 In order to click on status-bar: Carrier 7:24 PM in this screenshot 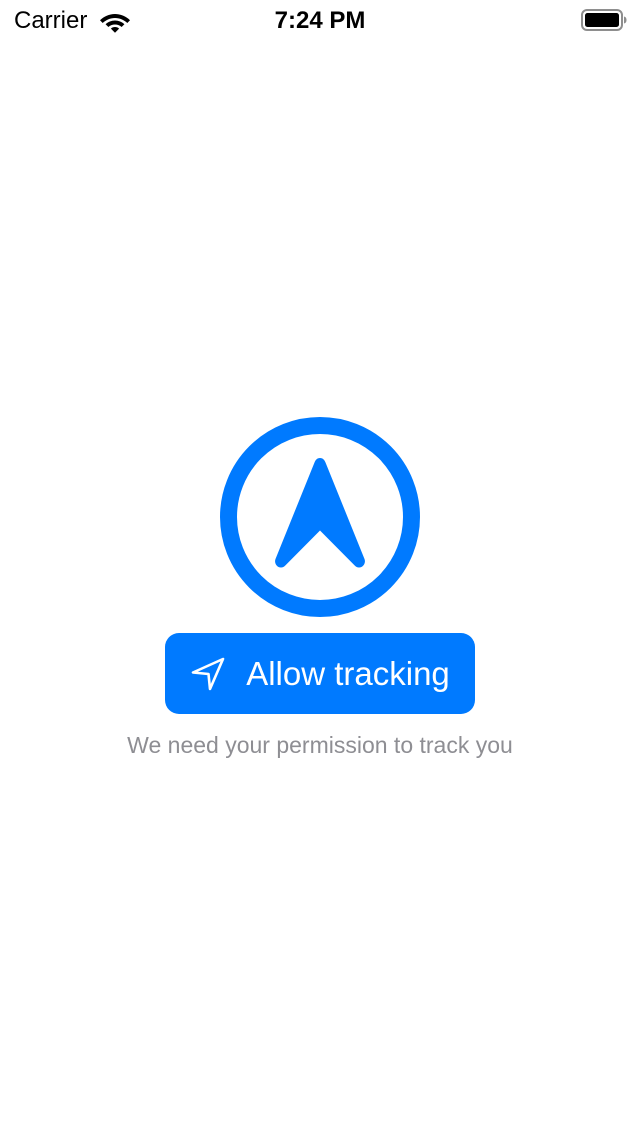, I will do `click(320, 20)`.